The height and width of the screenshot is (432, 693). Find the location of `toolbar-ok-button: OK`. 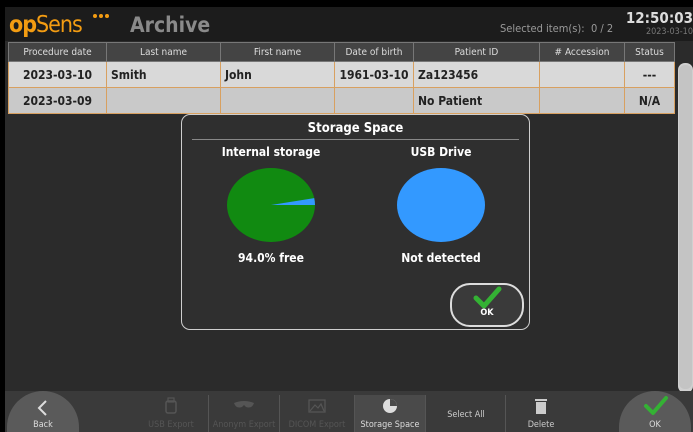

toolbar-ok-button: OK is located at coordinates (655, 413).